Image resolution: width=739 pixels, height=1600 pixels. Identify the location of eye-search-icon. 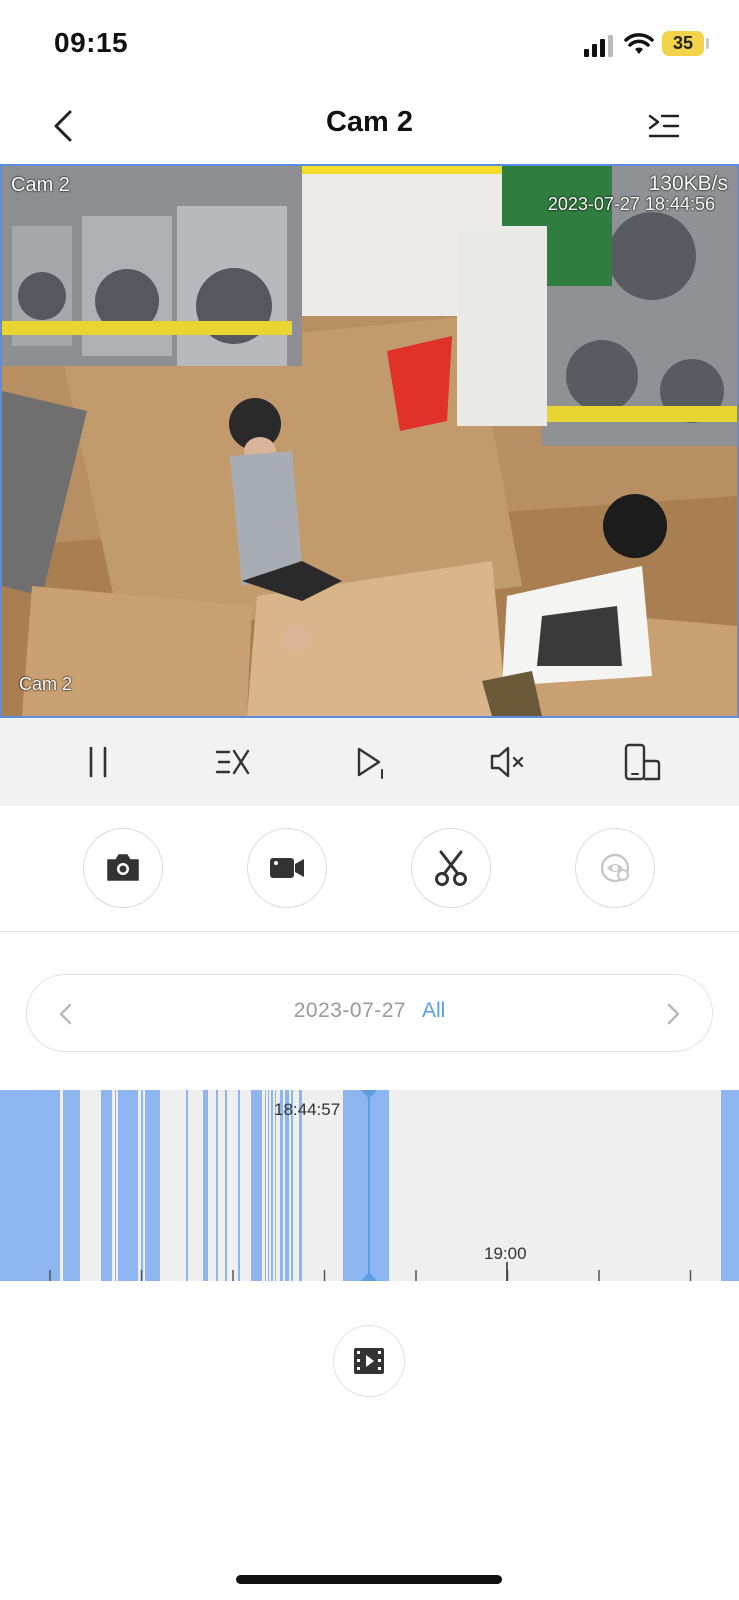
(615, 868).